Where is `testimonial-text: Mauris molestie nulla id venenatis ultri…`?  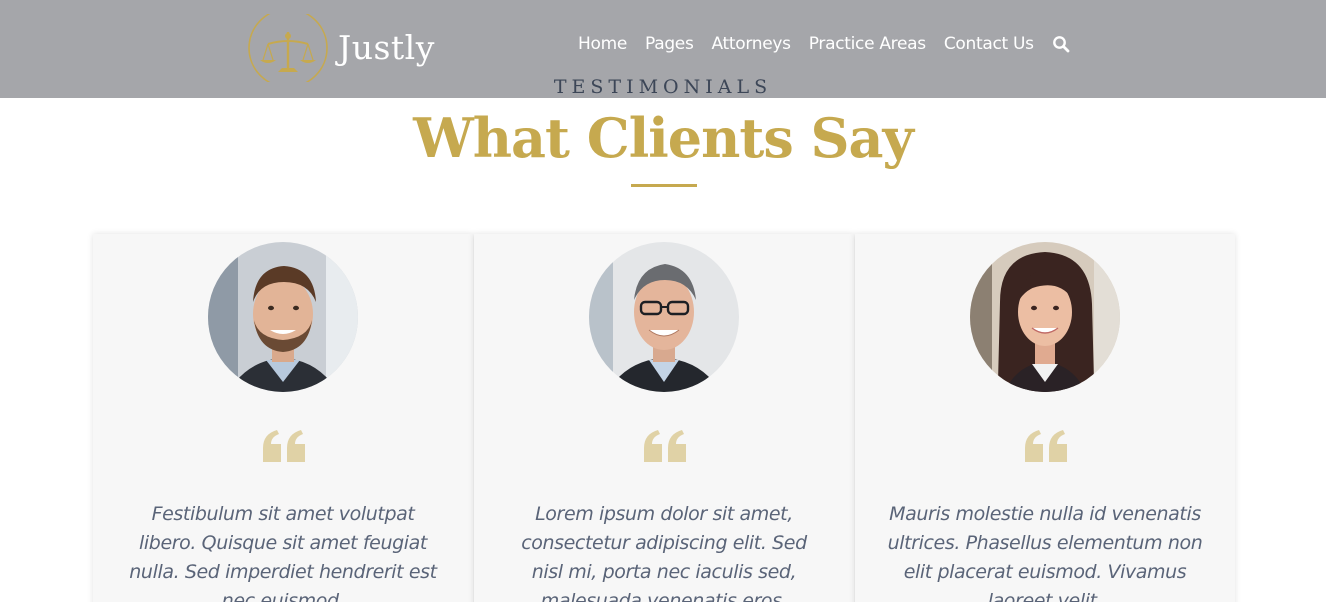 testimonial-text: Mauris molestie nulla id venenatis ultri… is located at coordinates (1045, 552).